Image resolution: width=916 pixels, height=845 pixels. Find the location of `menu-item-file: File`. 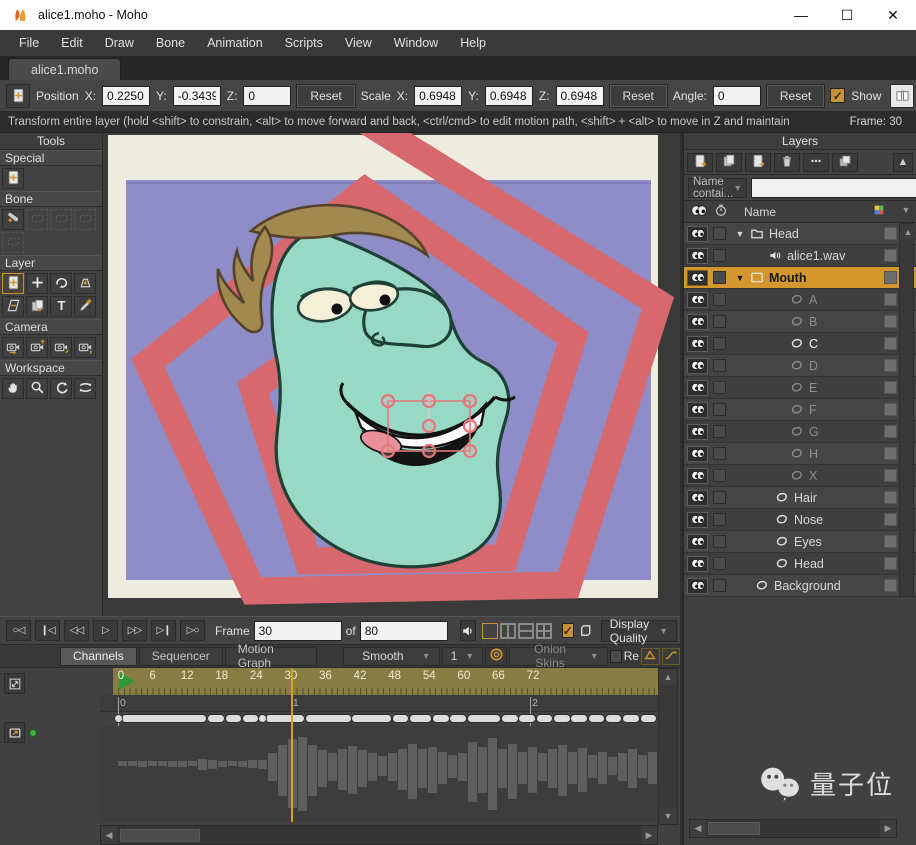

menu-item-file: File is located at coordinates (29, 43).